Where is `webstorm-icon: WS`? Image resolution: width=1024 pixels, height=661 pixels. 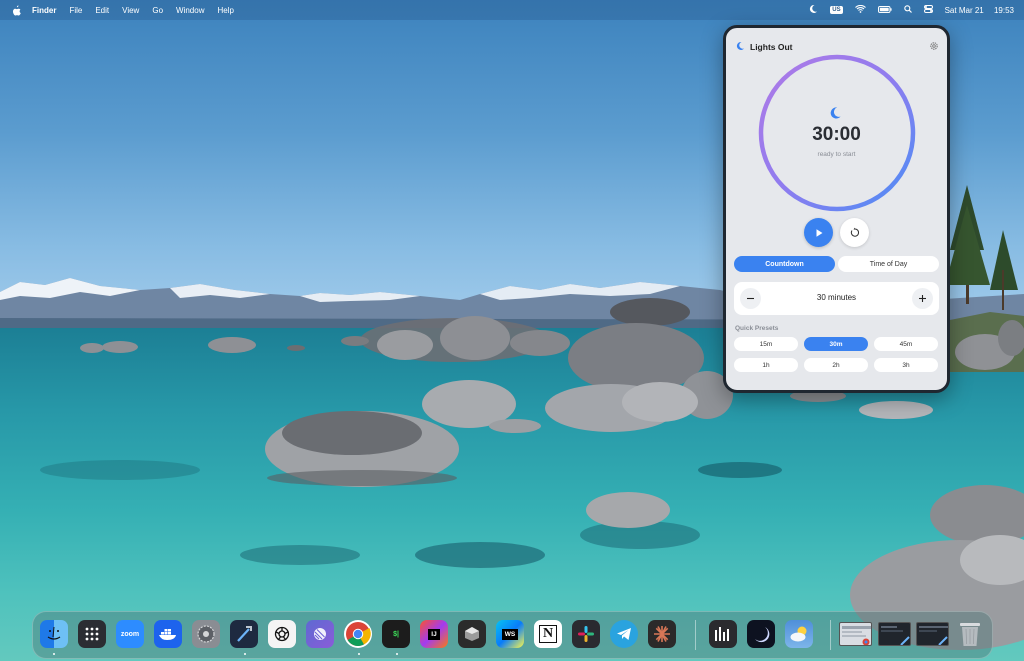
webstorm-icon: WS is located at coordinates (510, 634).